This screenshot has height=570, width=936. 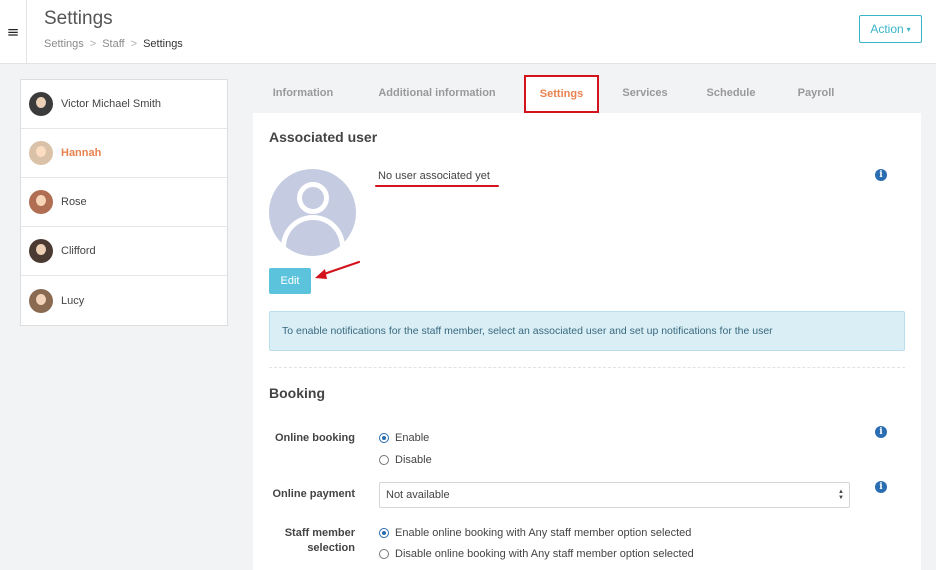 I want to click on tab-schedule: Schedule, so click(x=731, y=93).